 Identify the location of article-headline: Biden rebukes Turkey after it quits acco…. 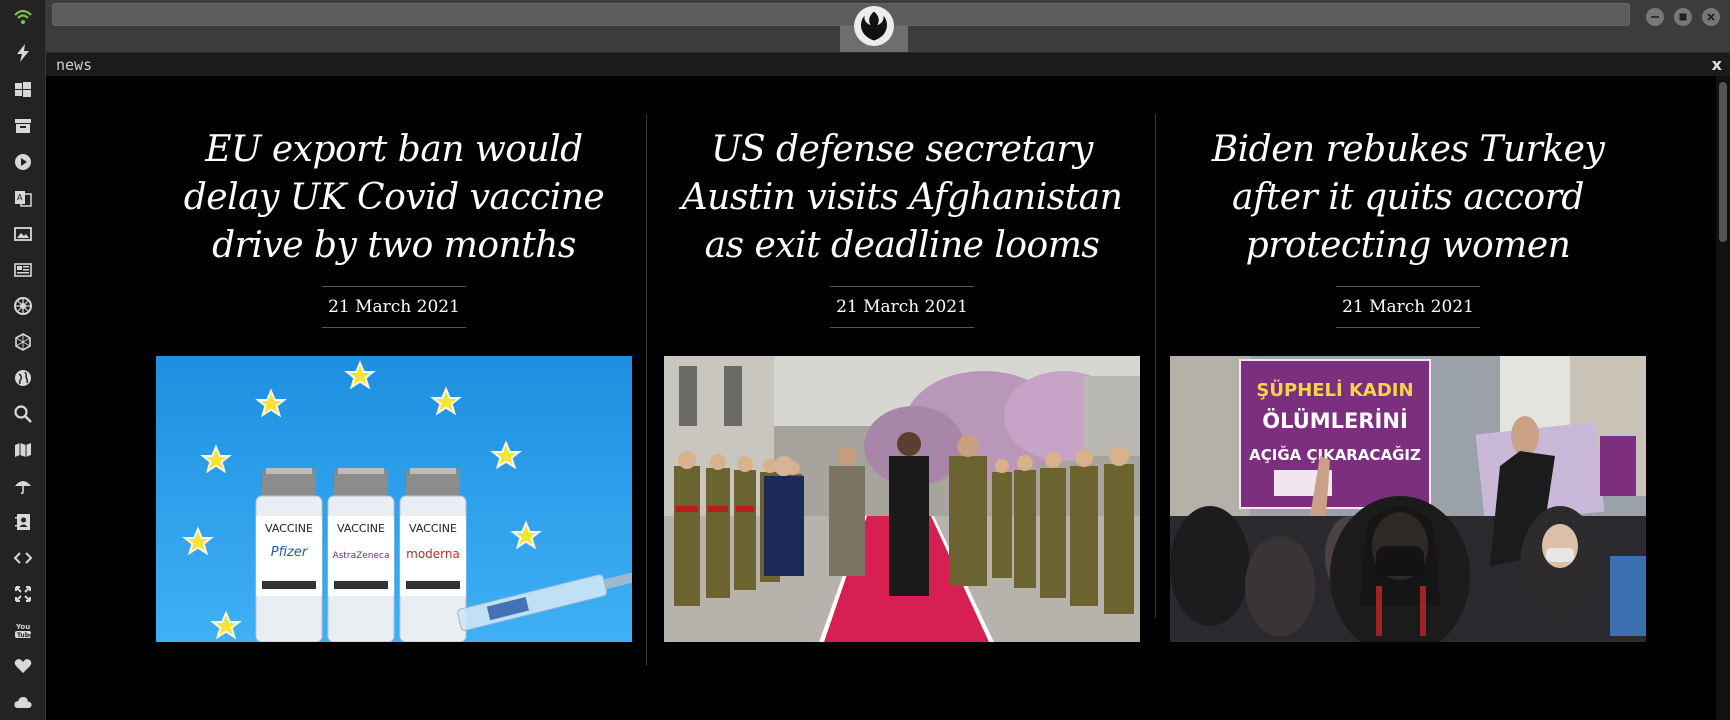
(1408, 198).